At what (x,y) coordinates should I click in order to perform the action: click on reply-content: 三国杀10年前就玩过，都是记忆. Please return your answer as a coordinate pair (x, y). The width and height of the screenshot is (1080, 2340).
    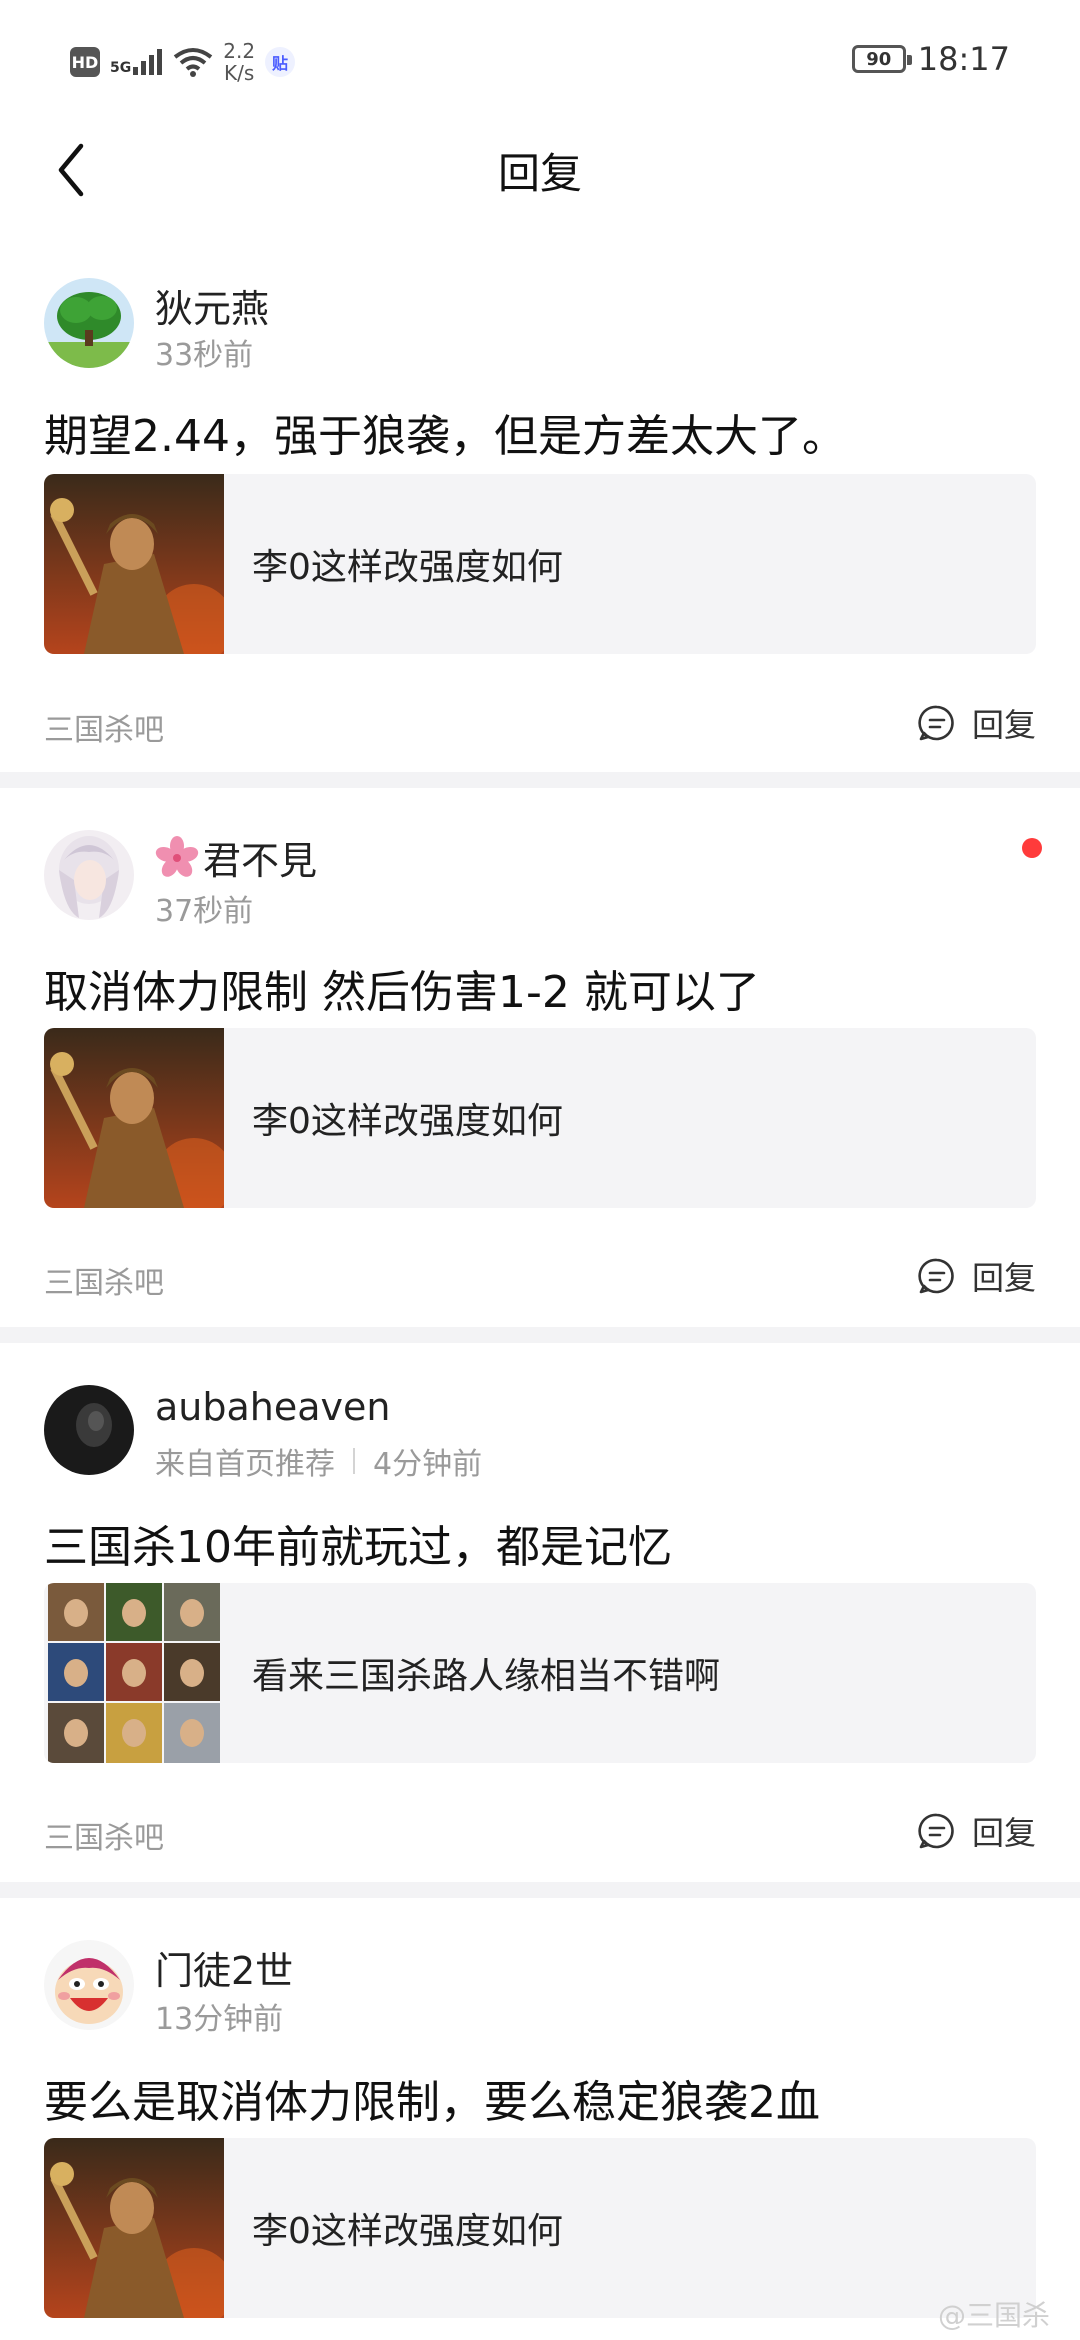
    Looking at the image, I should click on (540, 1543).